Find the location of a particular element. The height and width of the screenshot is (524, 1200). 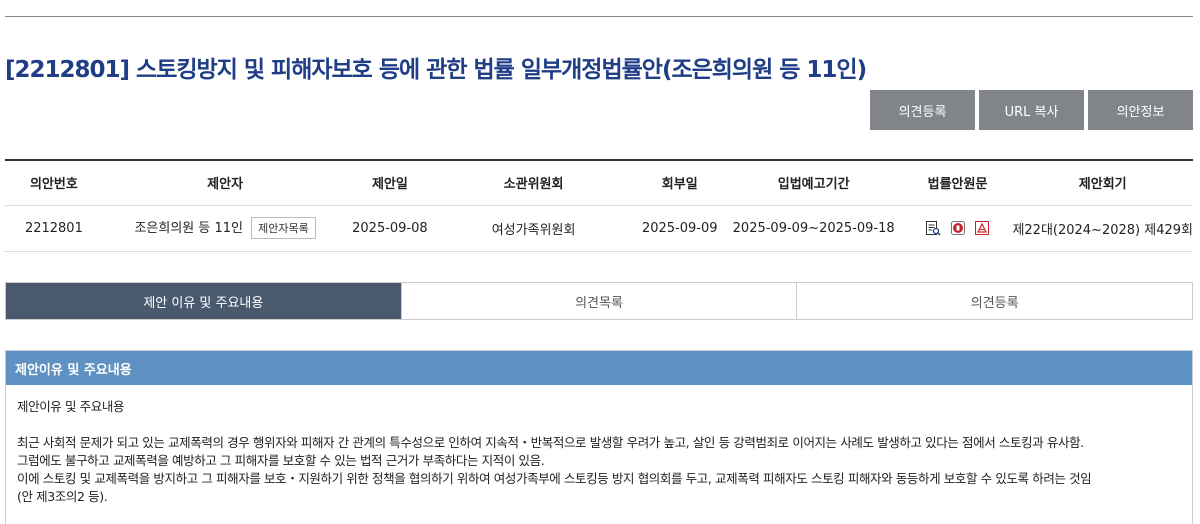

tab-opinion-register: 의견등록 is located at coordinates (994, 301).